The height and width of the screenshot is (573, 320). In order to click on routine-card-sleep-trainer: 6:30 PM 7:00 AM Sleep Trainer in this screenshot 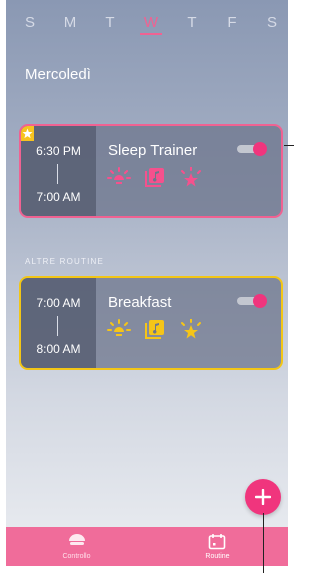, I will do `click(151, 171)`.